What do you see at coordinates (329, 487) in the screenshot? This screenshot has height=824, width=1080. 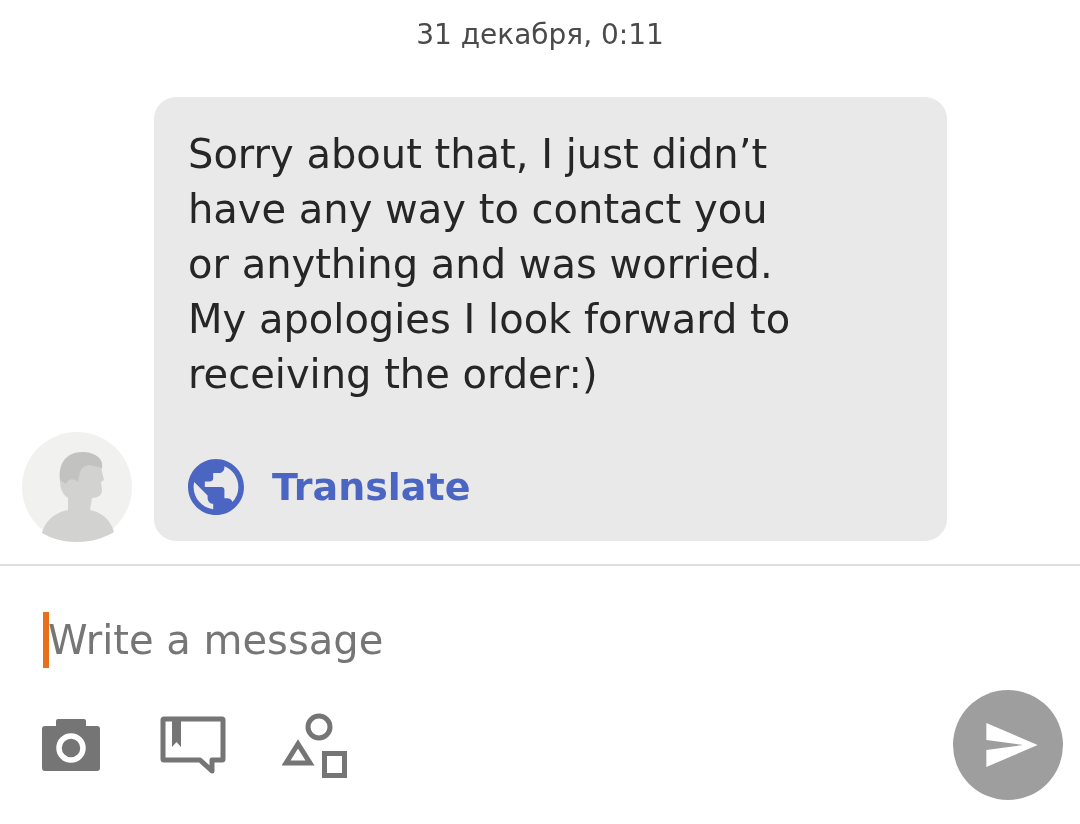 I see `translate-link: Translate` at bounding box center [329, 487].